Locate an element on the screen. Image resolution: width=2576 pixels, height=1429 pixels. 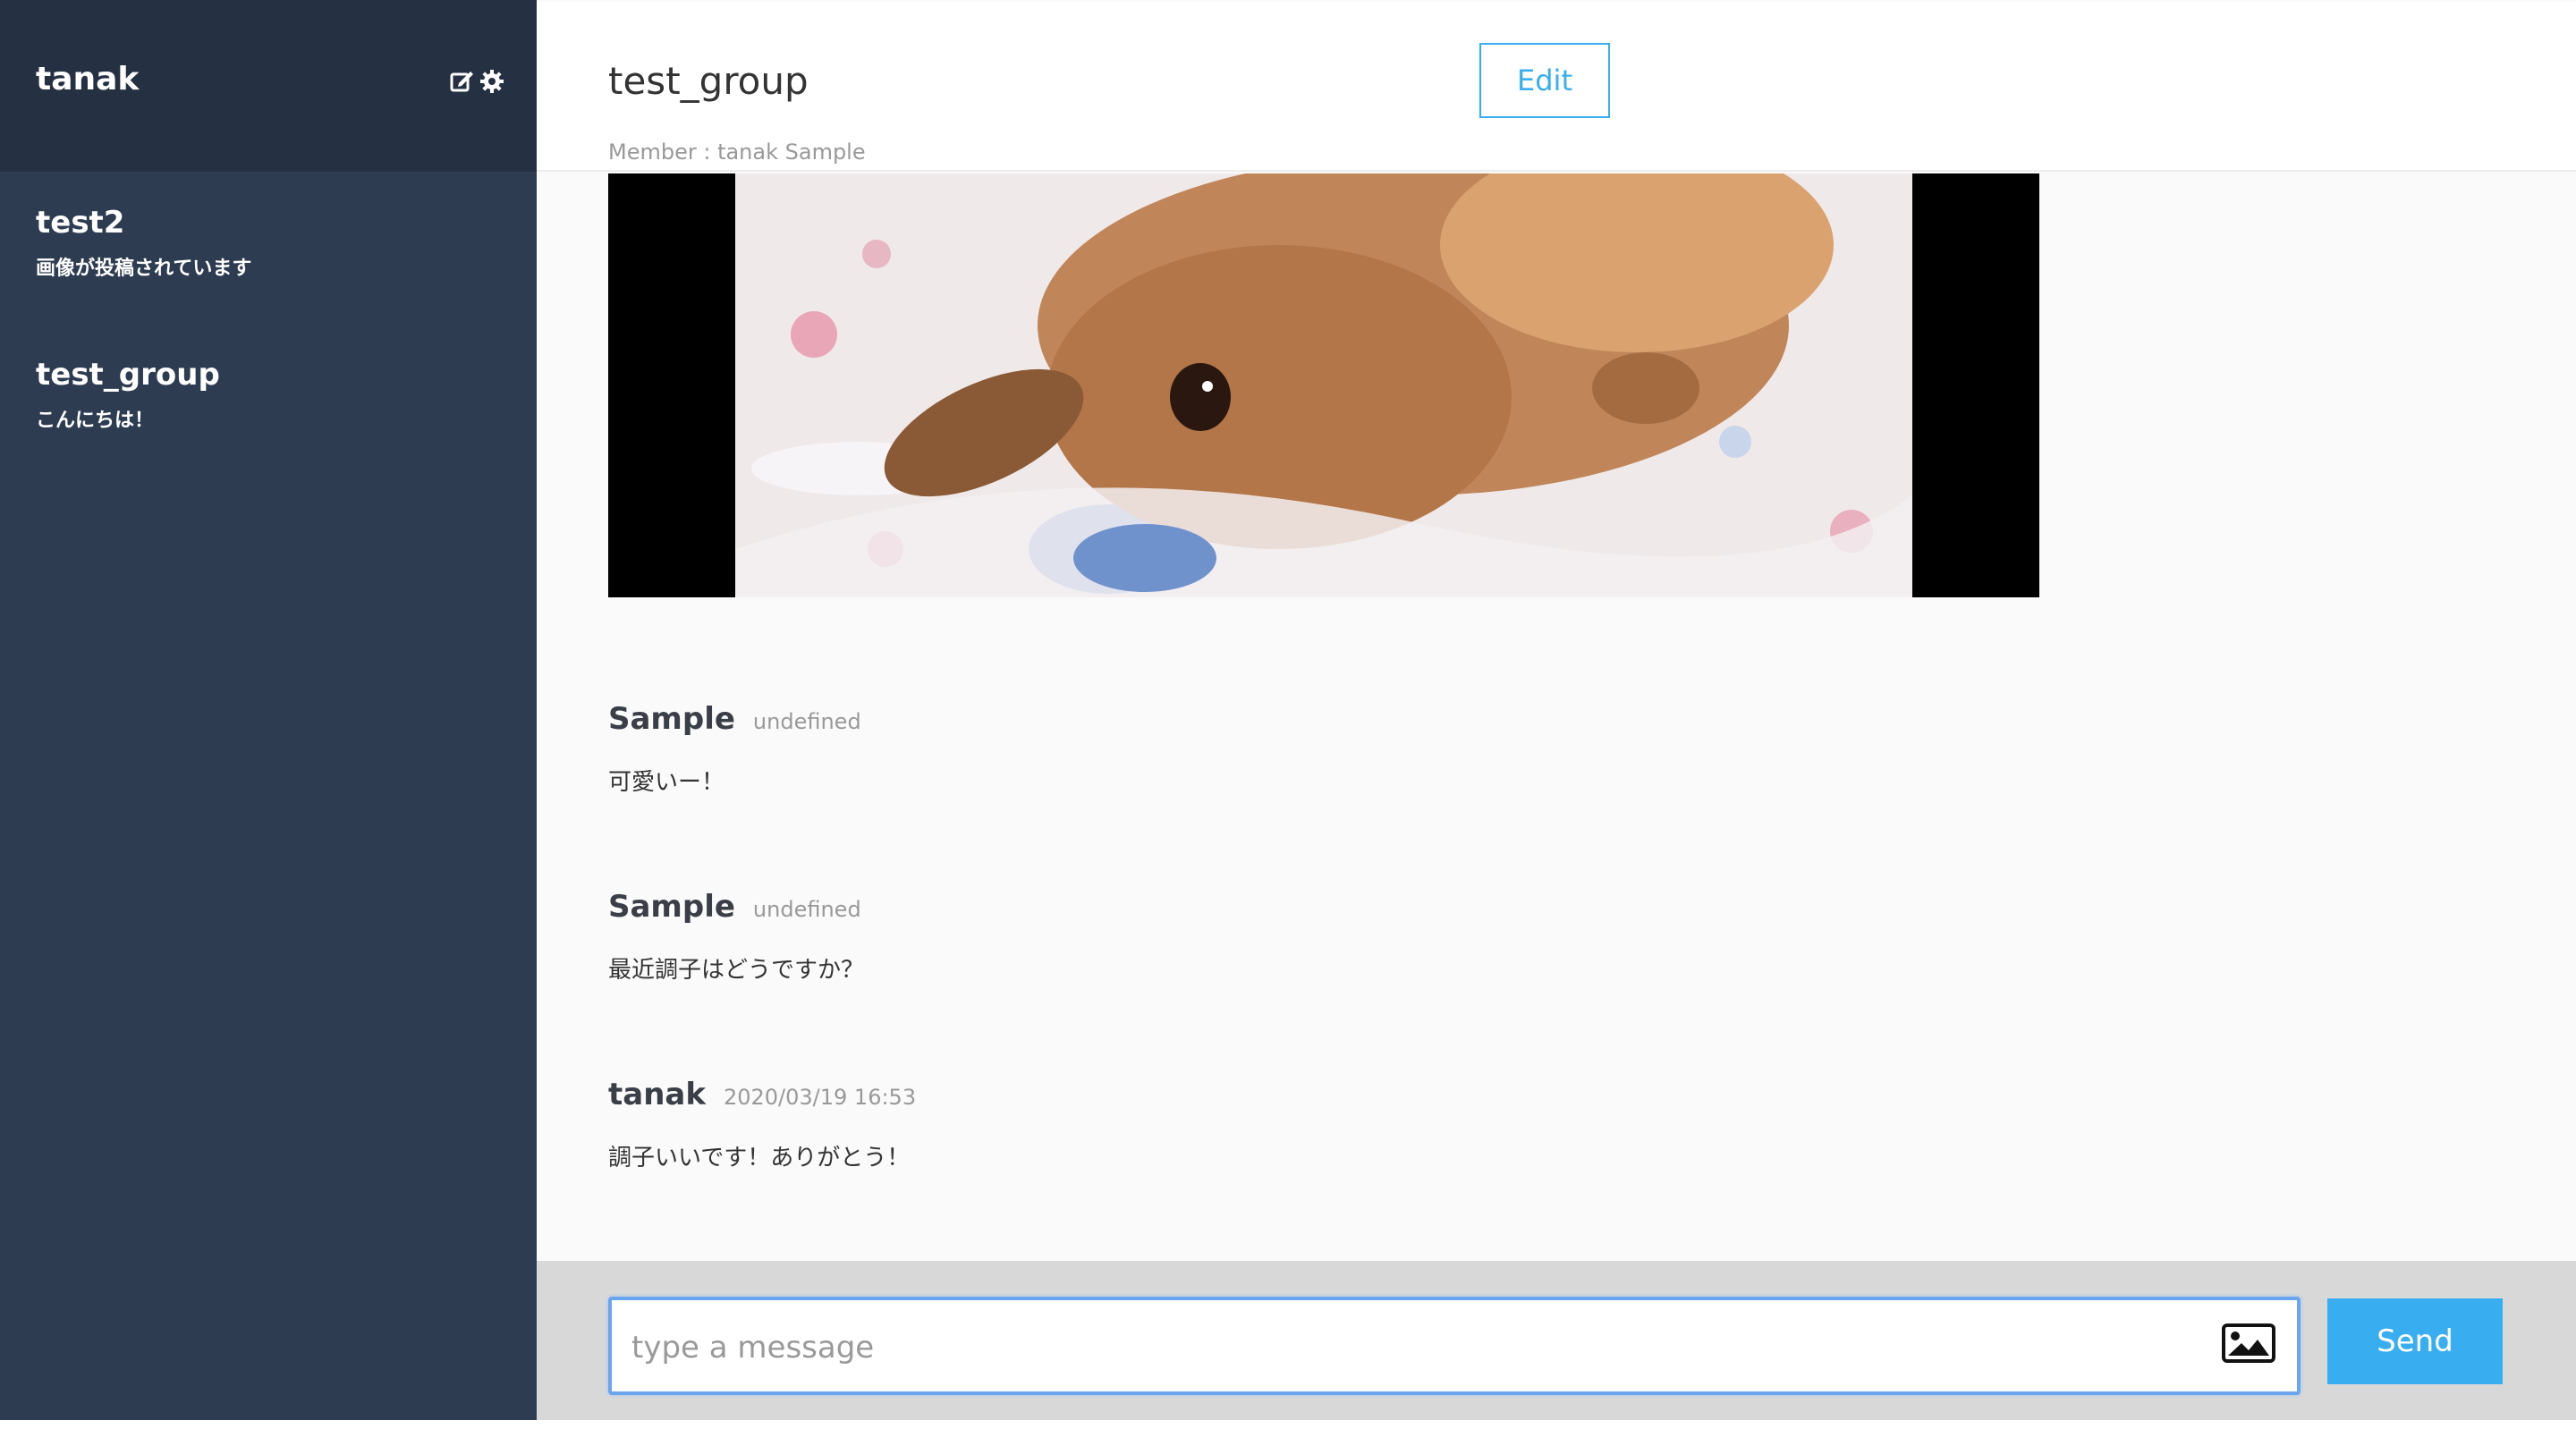
group-name: test2 is located at coordinates (80, 223).